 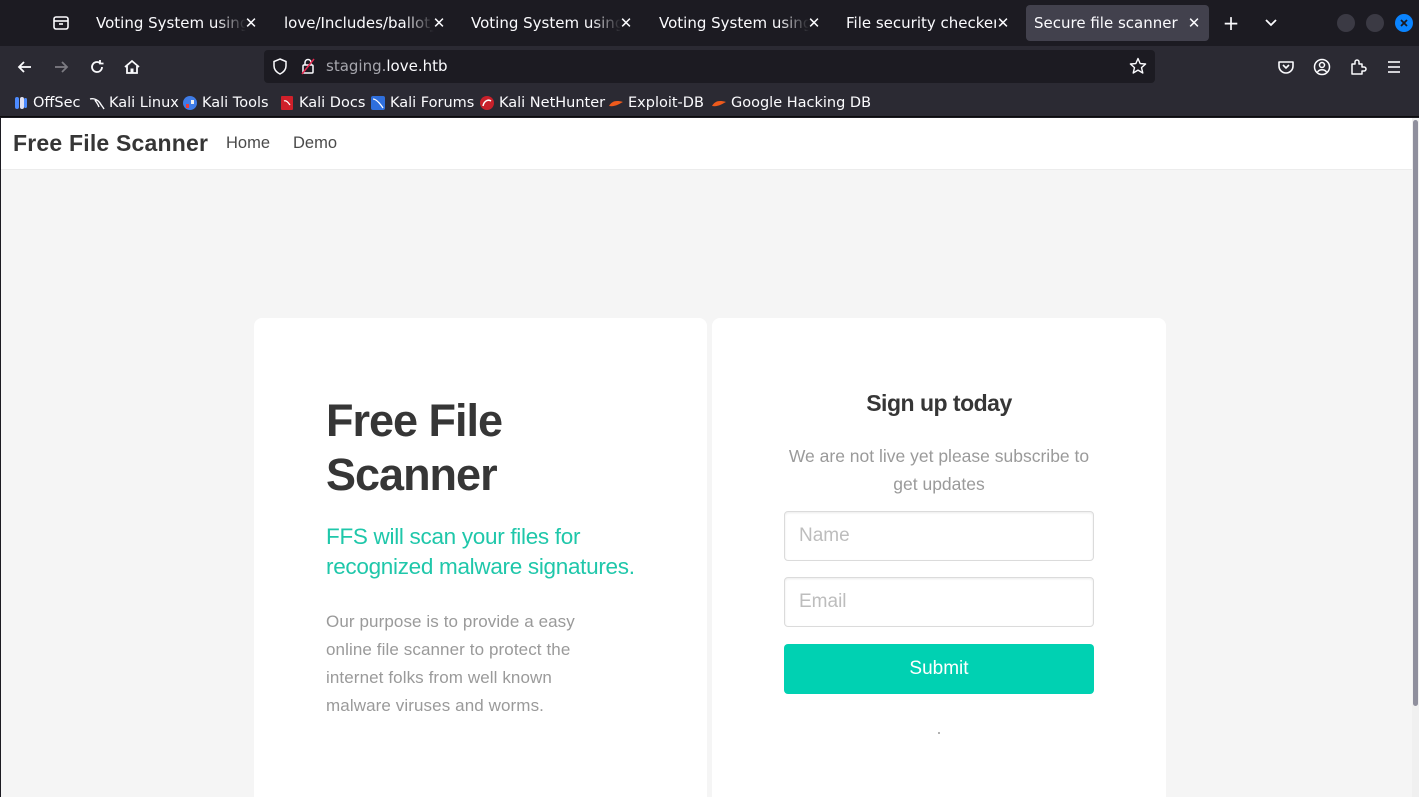 I want to click on kali-docs-icon, so click(x=287, y=103).